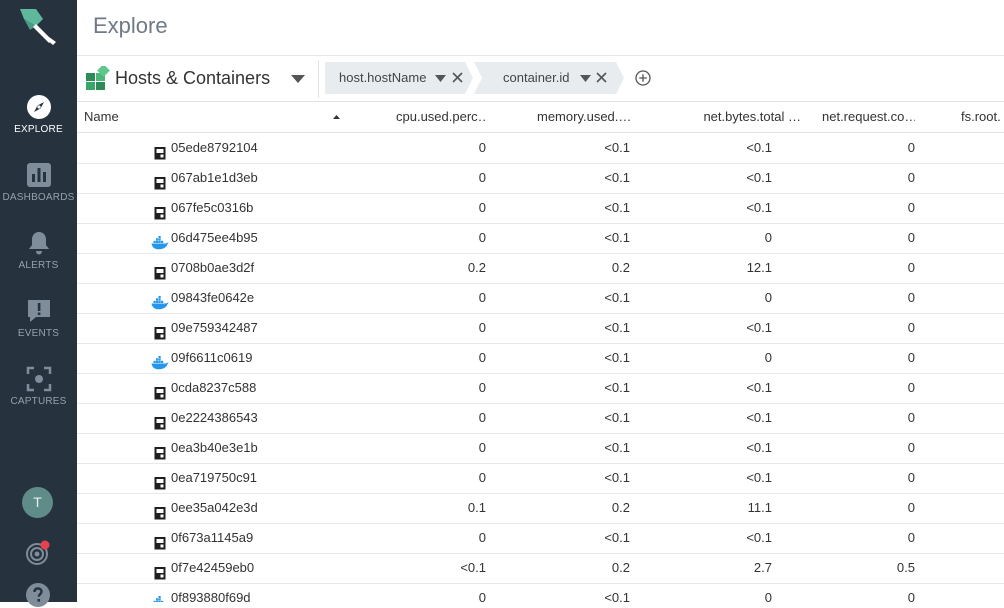  What do you see at coordinates (540, 208) in the screenshot?
I see `table-row: 067fe5c0316b 0 <0.1 <0.1 0` at bounding box center [540, 208].